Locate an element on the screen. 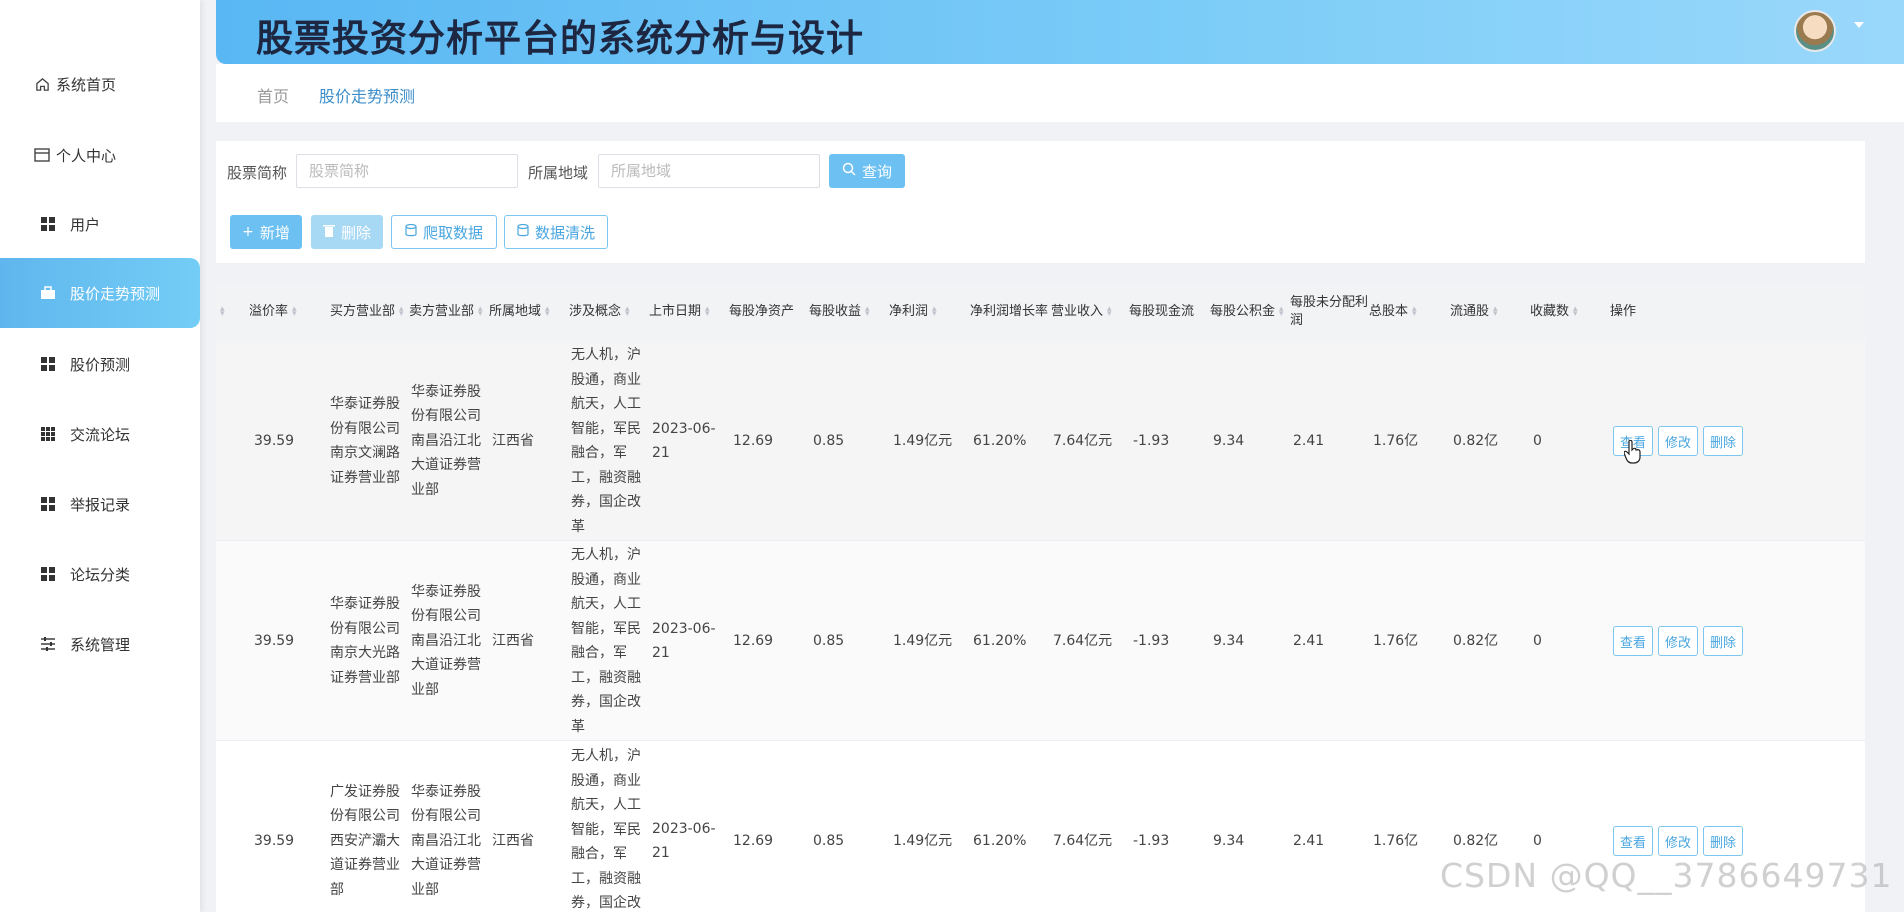  region-input: 所属地域 is located at coordinates (709, 171).